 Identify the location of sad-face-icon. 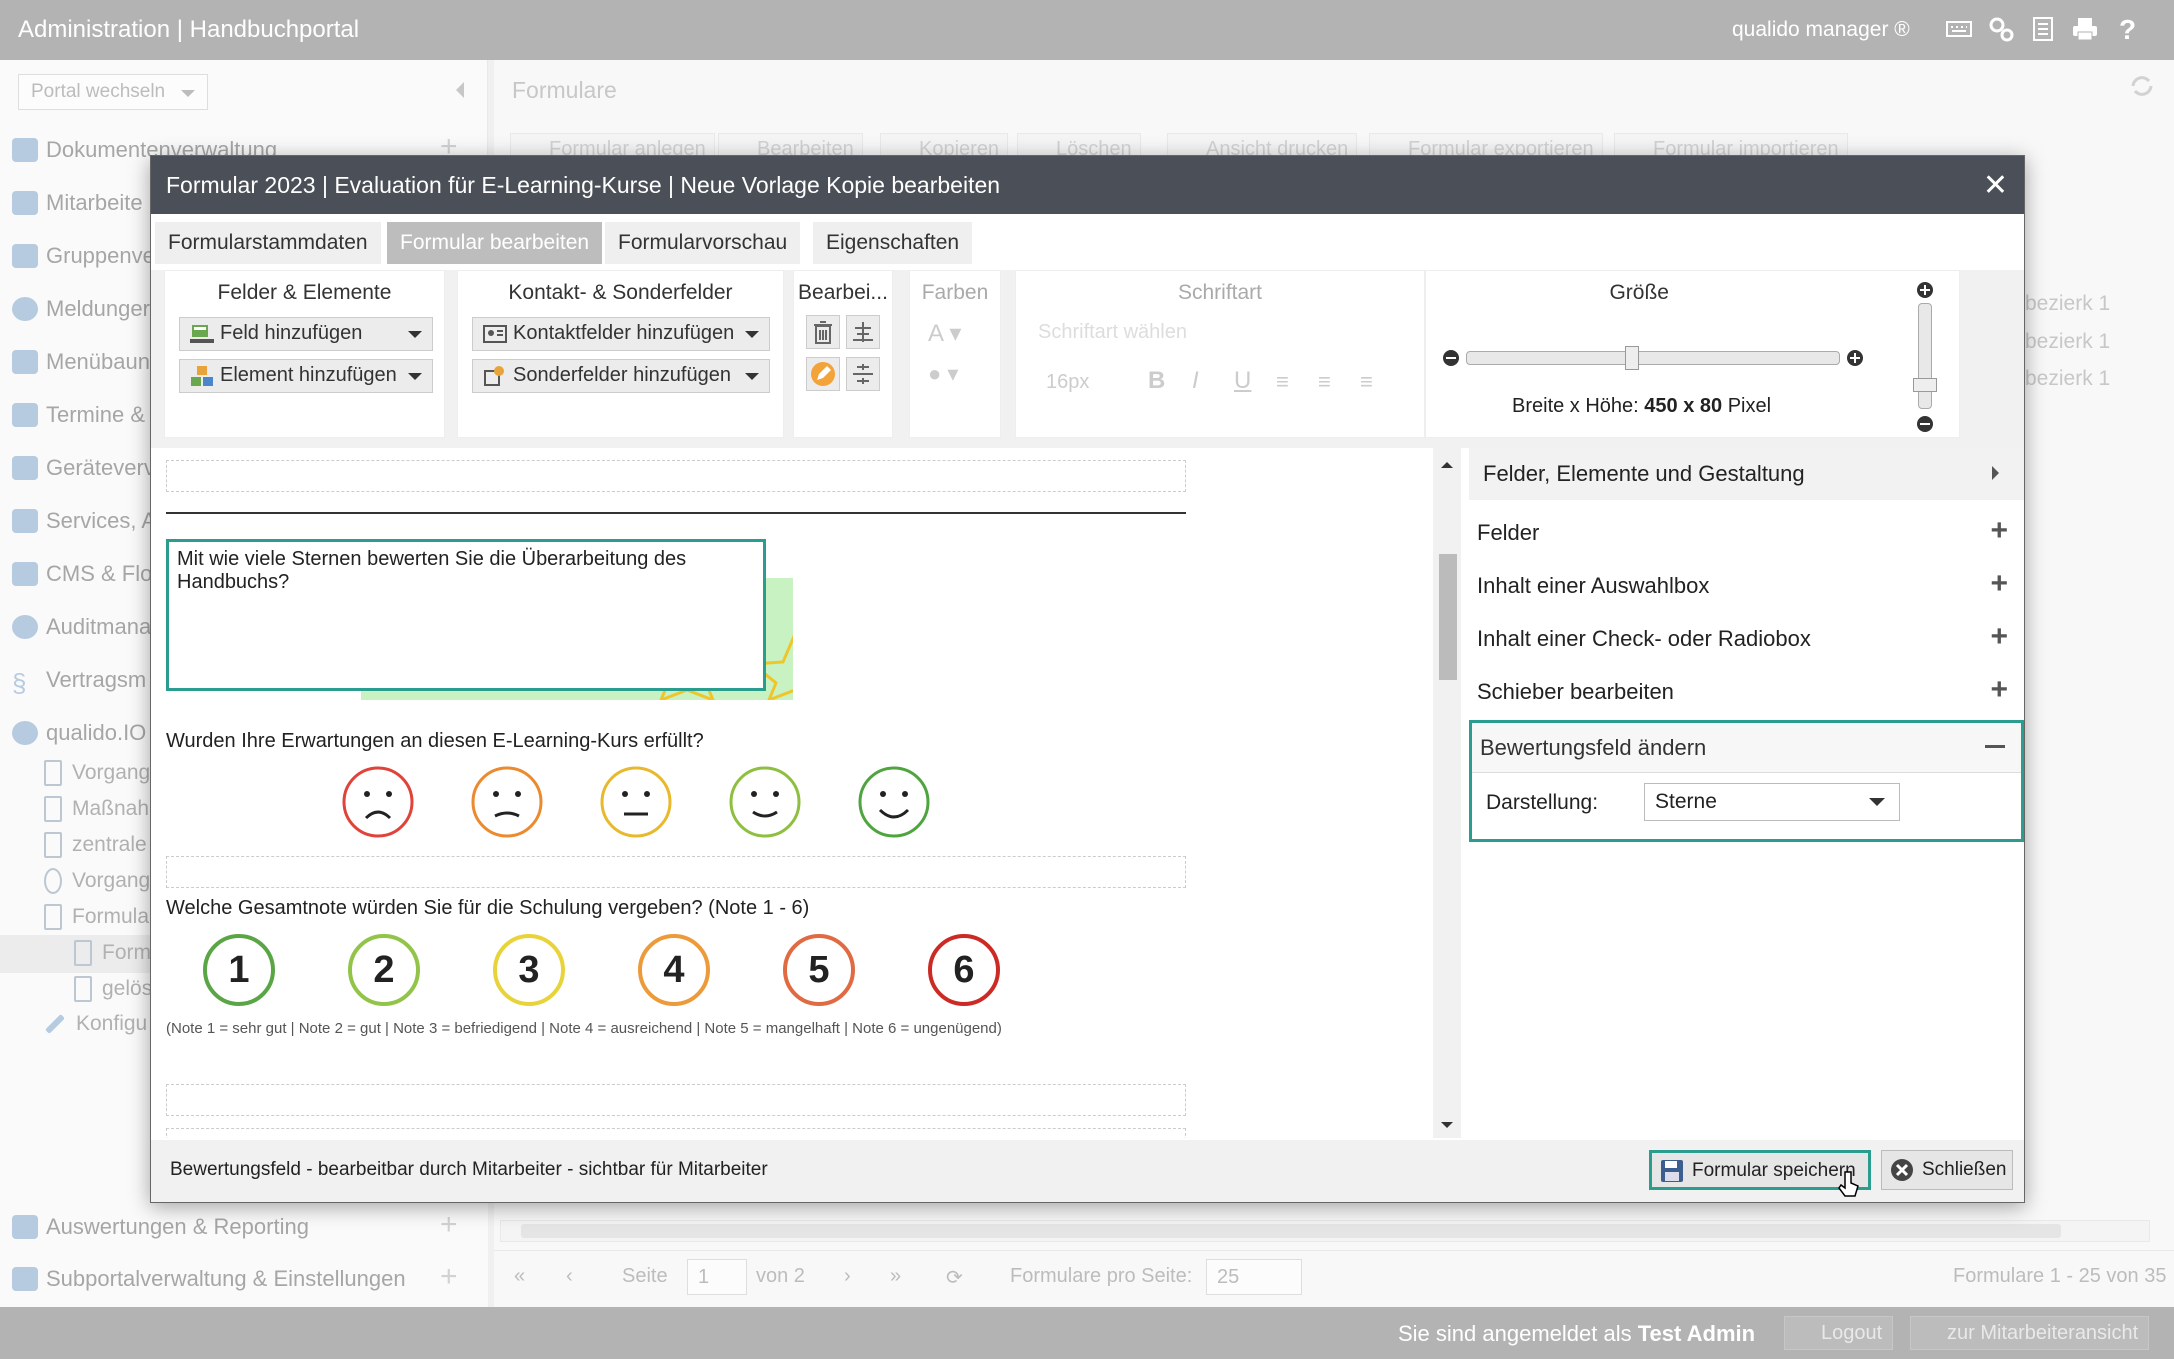
(509, 804).